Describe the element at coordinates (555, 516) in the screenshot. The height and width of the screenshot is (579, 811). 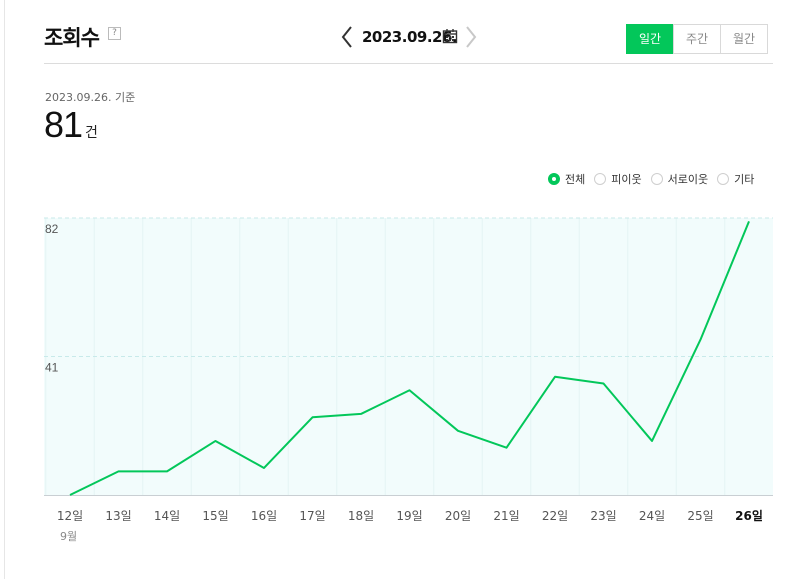
I see `x-tick-label: 22일` at that location.